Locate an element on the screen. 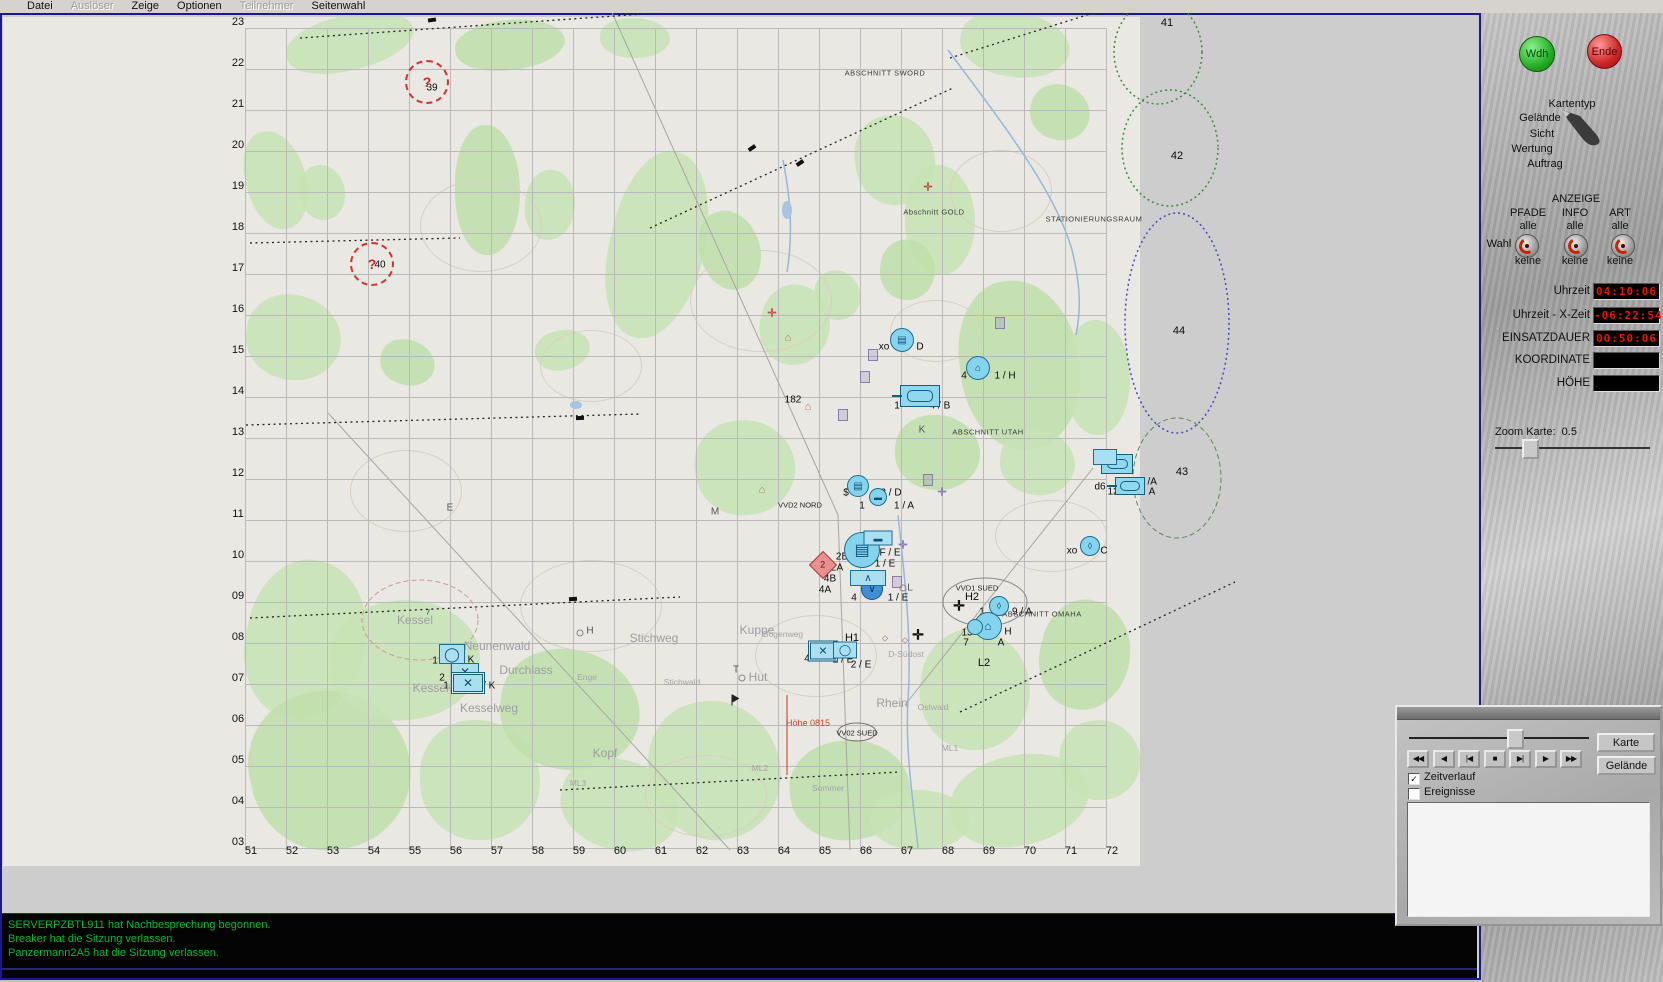  minefield-symbol: ◇ is located at coordinates (905, 640).